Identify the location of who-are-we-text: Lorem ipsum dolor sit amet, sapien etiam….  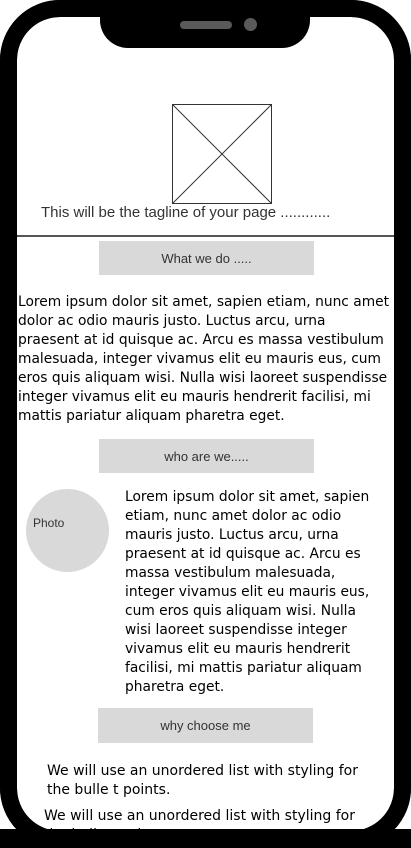
(247, 592).